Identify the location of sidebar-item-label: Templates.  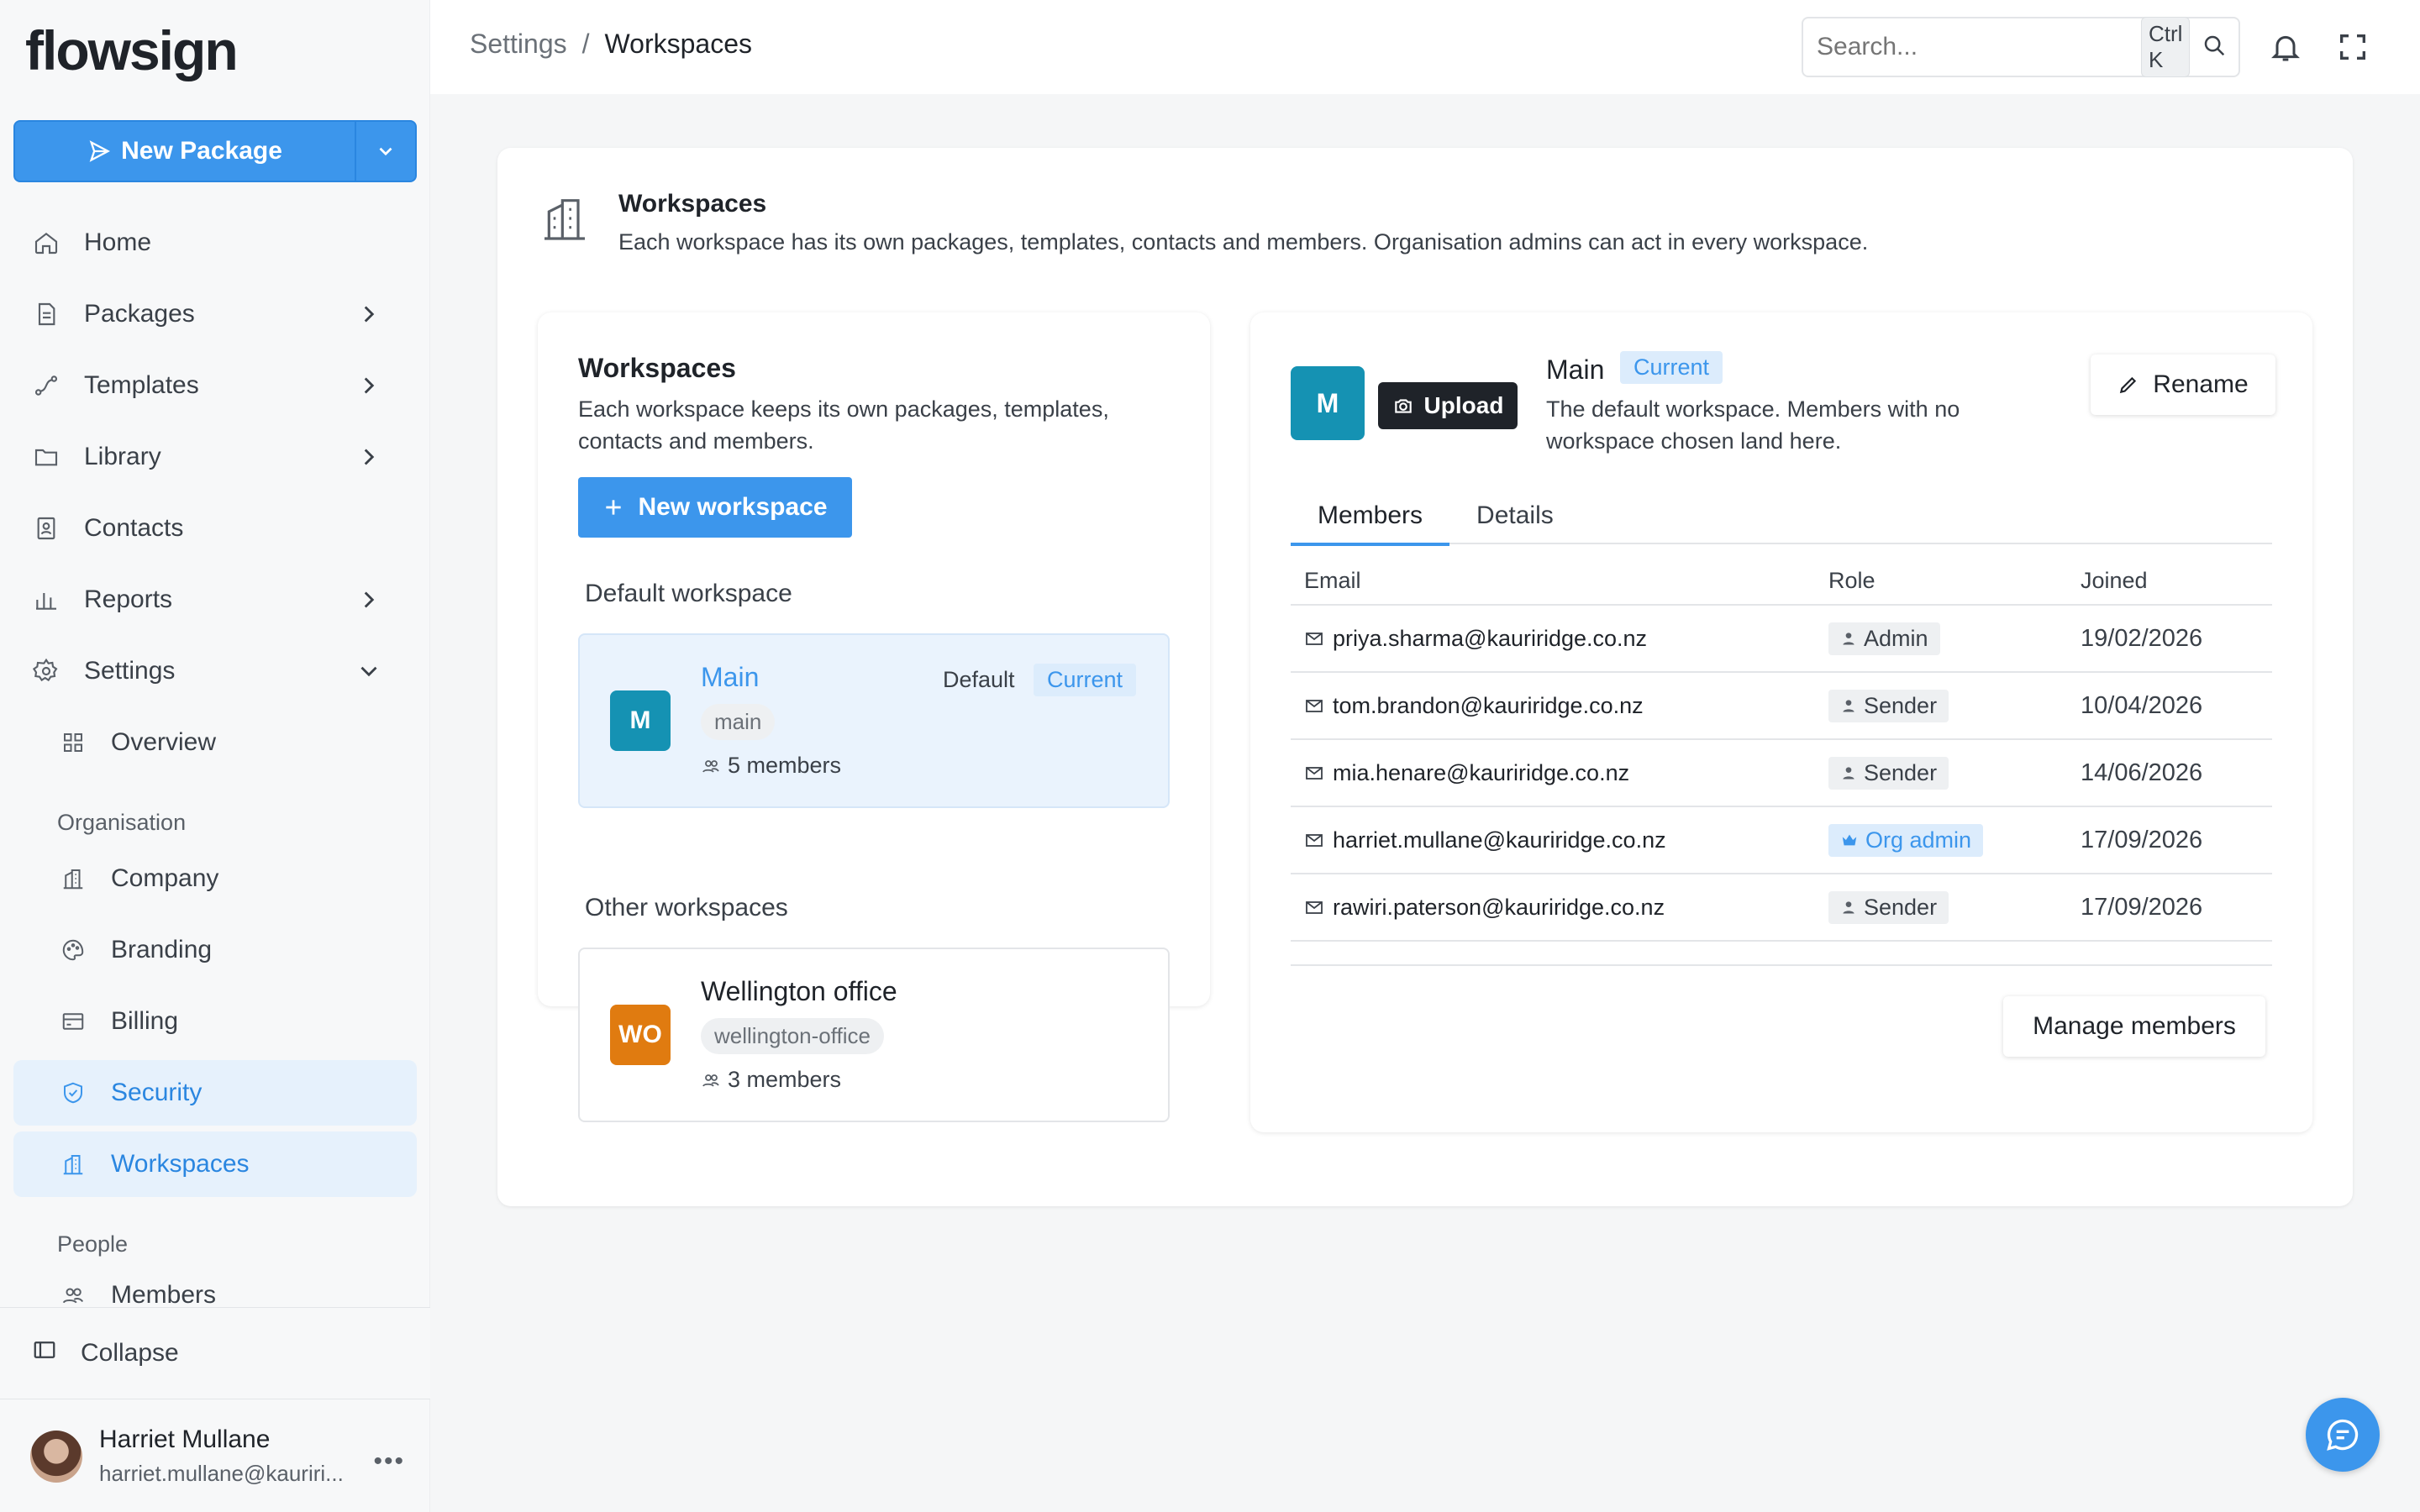
(142, 385).